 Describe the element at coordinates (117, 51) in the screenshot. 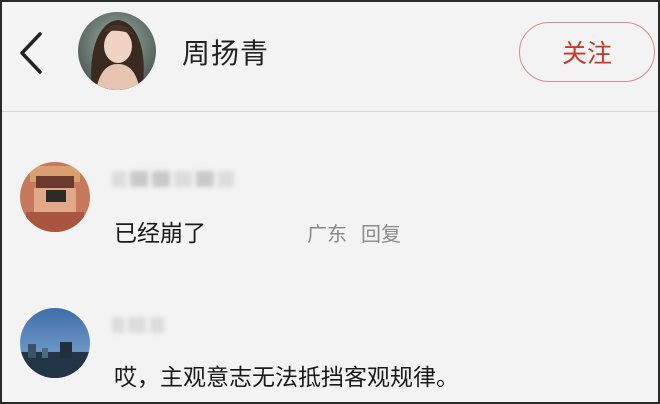

I see `profile-avatar` at that location.